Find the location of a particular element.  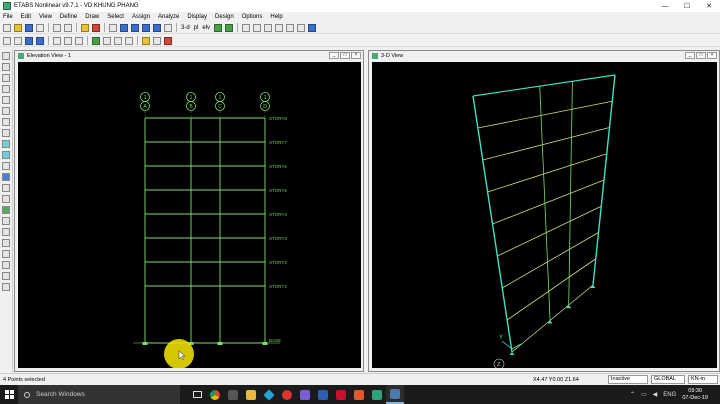

app-icon-teal is located at coordinates (377, 394).